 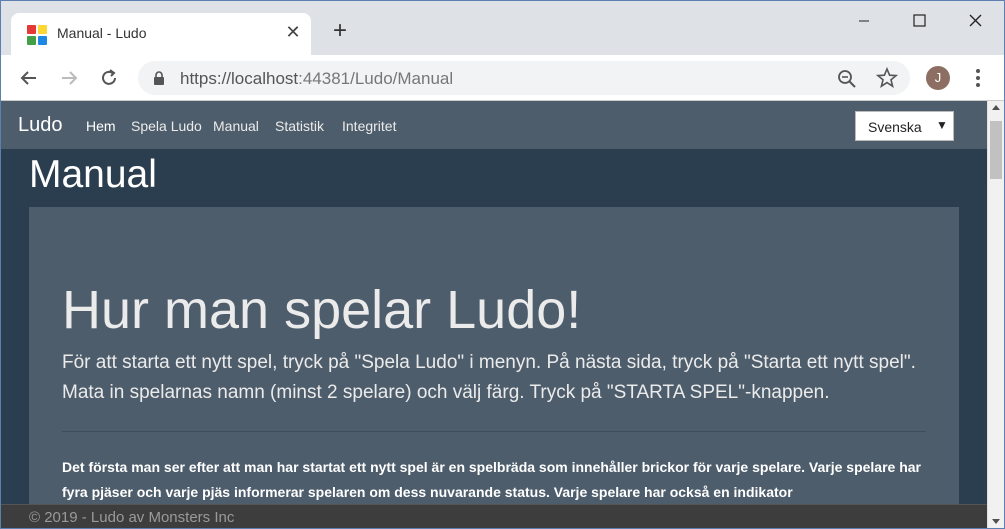 I want to click on jumbotron-heading: Hur man spelar Ludo!, so click(x=322, y=310).